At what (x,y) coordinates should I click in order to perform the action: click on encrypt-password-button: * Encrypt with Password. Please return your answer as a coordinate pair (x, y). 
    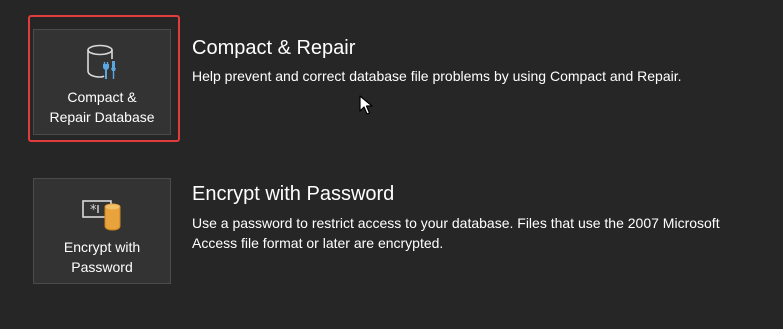
    Looking at the image, I should click on (102, 231).